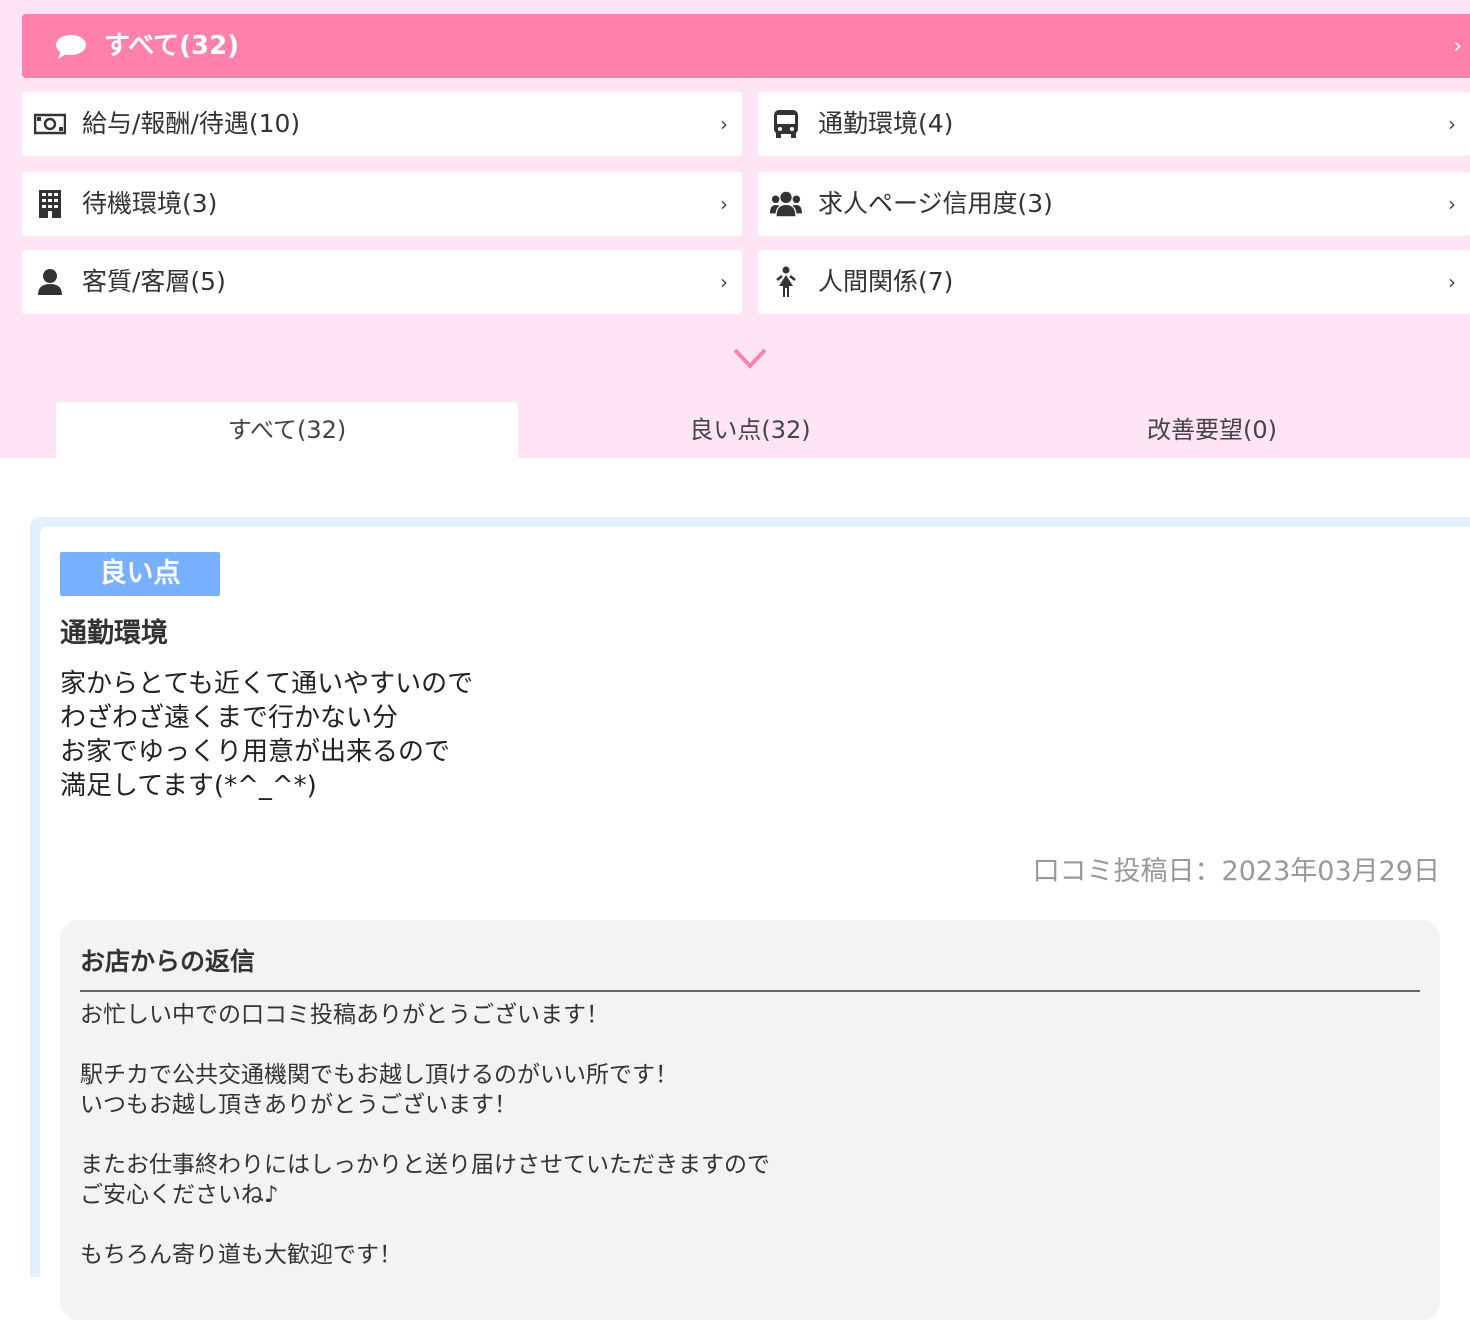 Image resolution: width=1470 pixels, height=1320 pixels. What do you see at coordinates (168, 961) in the screenshot?
I see `shop-reply-title: お店からの返信` at bounding box center [168, 961].